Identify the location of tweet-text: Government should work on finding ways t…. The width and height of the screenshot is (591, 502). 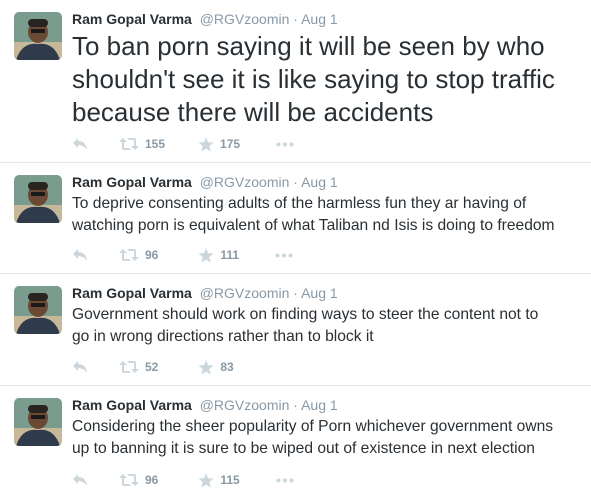
(305, 326).